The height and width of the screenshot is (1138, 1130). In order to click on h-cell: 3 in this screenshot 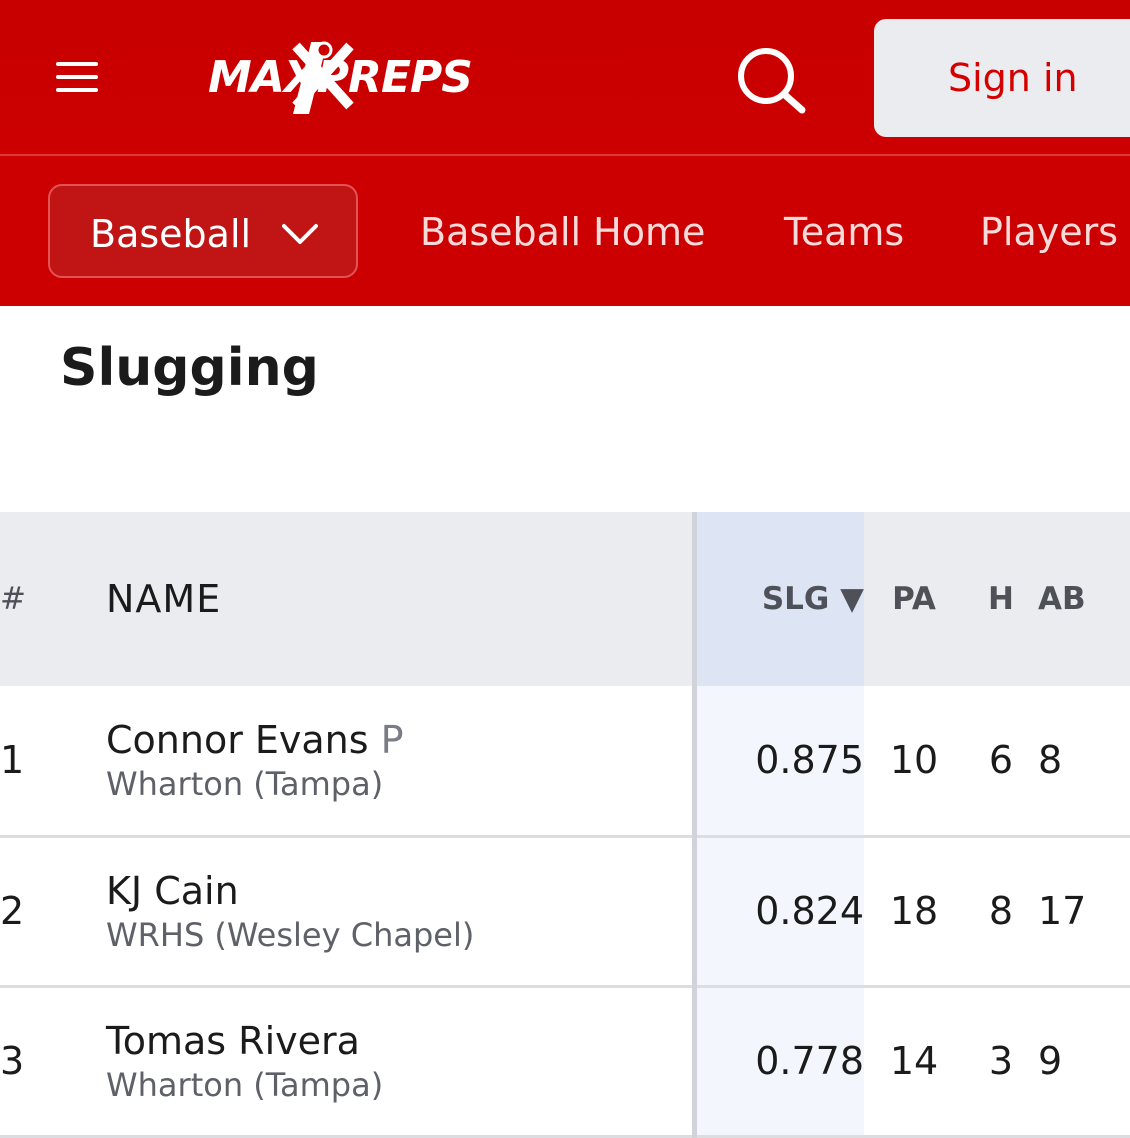, I will do `click(1001, 1061)`.